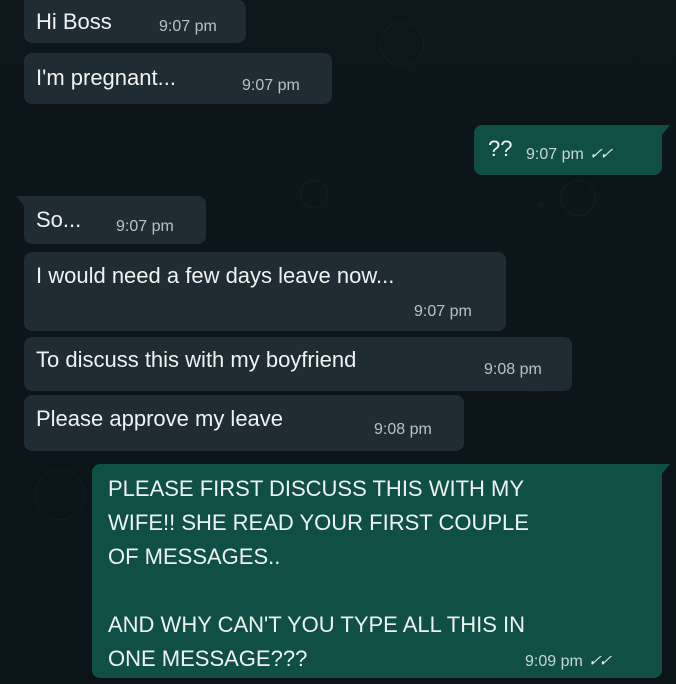 Image resolution: width=676 pixels, height=684 pixels. I want to click on message-meta: 9:09 pm ✓✓, so click(569, 662).